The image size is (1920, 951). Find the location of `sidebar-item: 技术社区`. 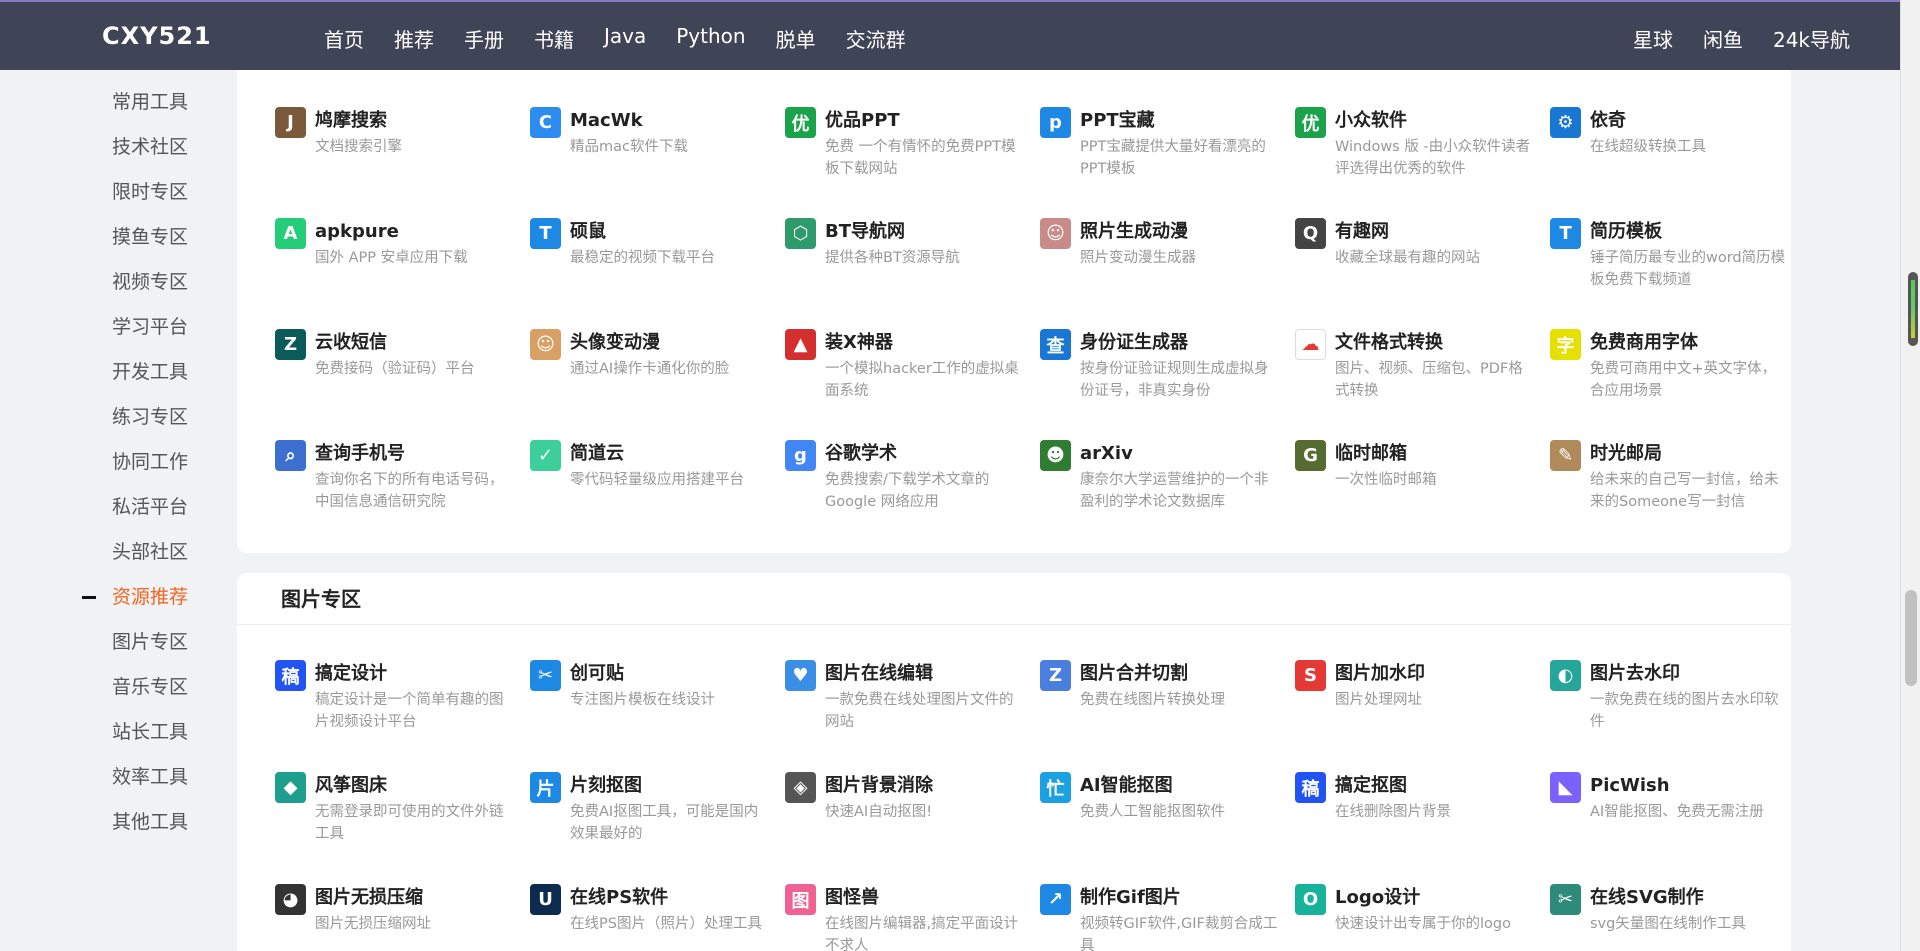

sidebar-item: 技术社区 is located at coordinates (100, 149).